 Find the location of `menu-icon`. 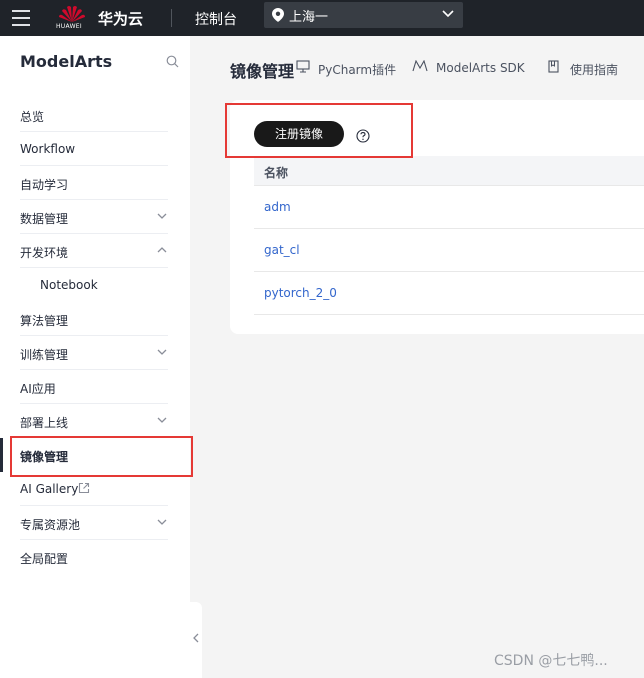

menu-icon is located at coordinates (21, 18).